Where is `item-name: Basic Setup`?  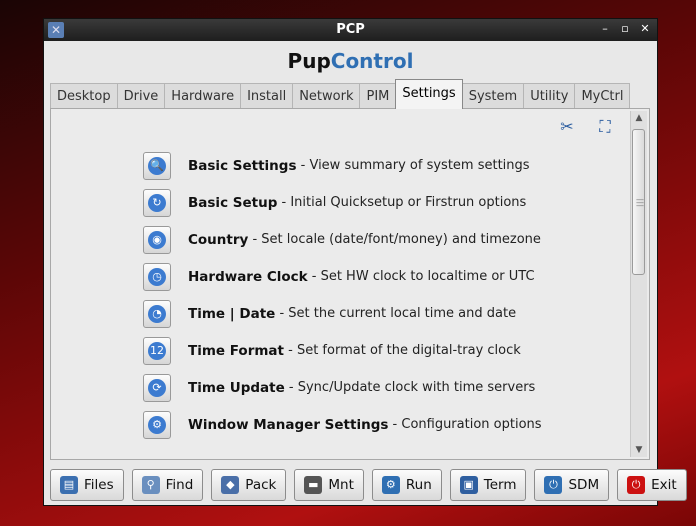
item-name: Basic Setup is located at coordinates (233, 202).